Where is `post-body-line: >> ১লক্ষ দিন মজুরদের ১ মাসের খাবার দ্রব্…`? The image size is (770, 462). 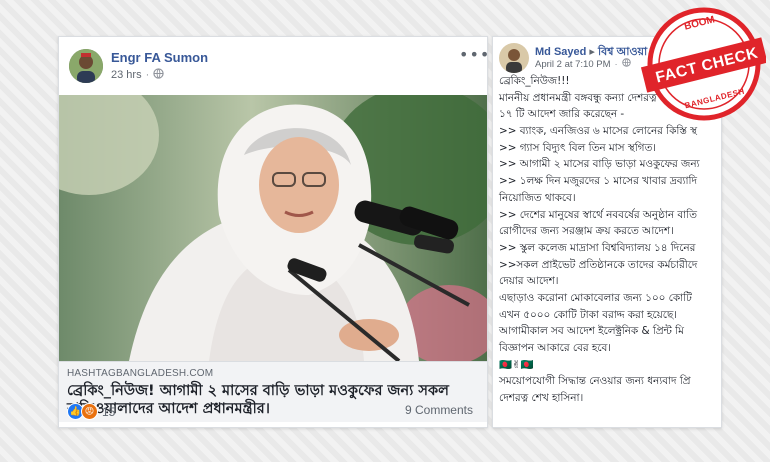 post-body-line: >> ১লক্ষ দিন মজুরদের ১ মাসের খাবার দ্রব্… is located at coordinates (598, 181).